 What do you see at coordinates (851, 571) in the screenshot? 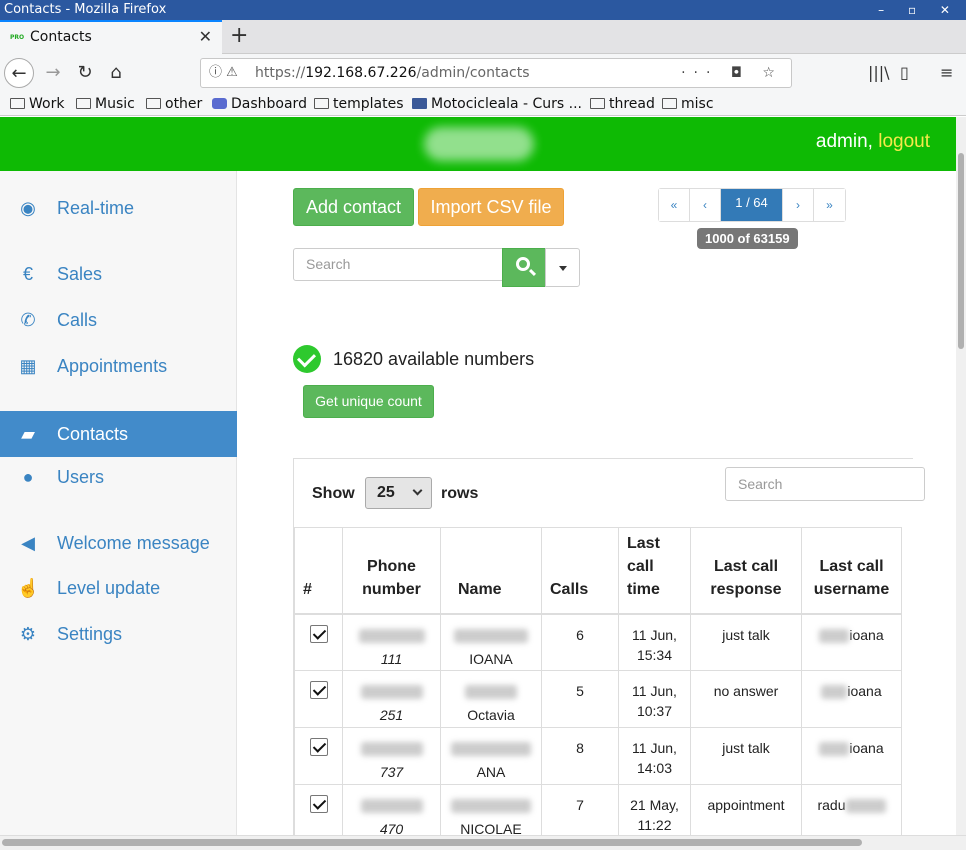
I see `column-header-last-call-username: Last call username` at bounding box center [851, 571].